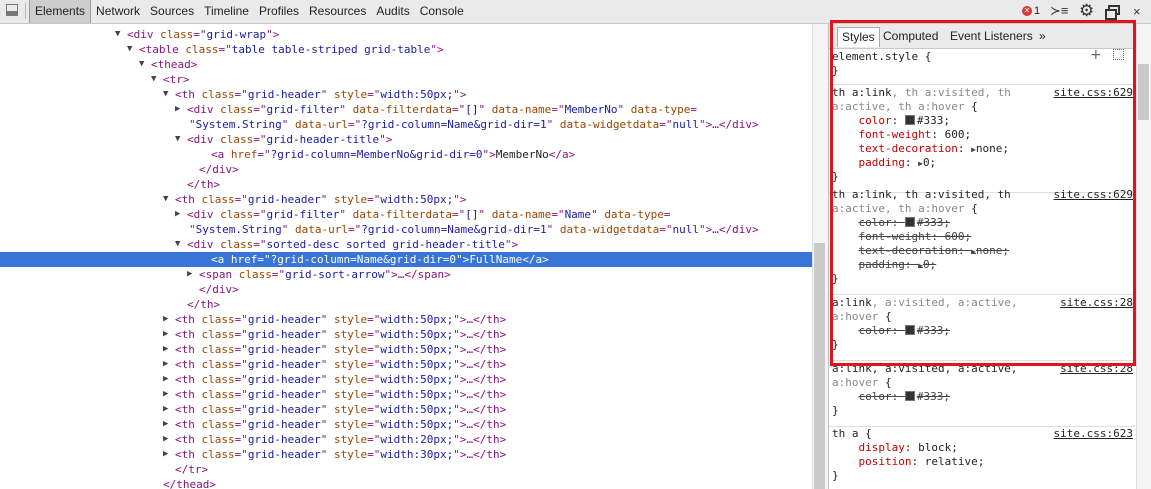  Describe the element at coordinates (406, 469) in the screenshot. I see `dom-node: </tr>` at that location.